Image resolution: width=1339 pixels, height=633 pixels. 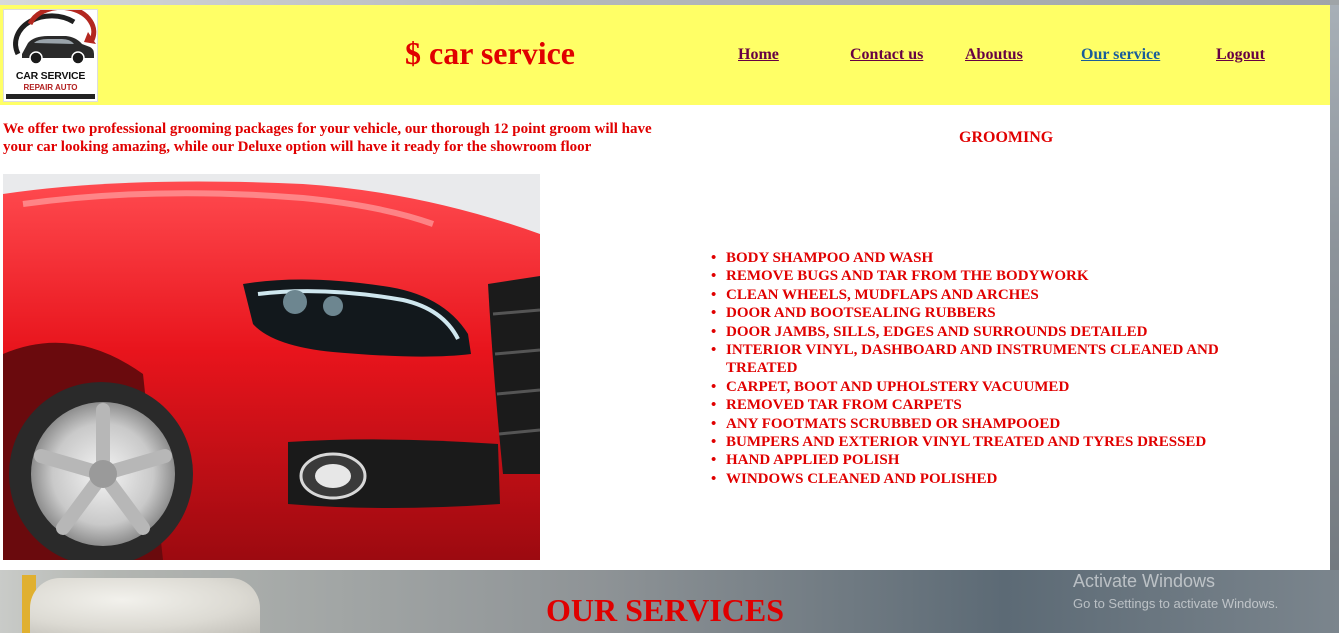 I want to click on nav-link-logout: Logout, so click(x=1240, y=55).